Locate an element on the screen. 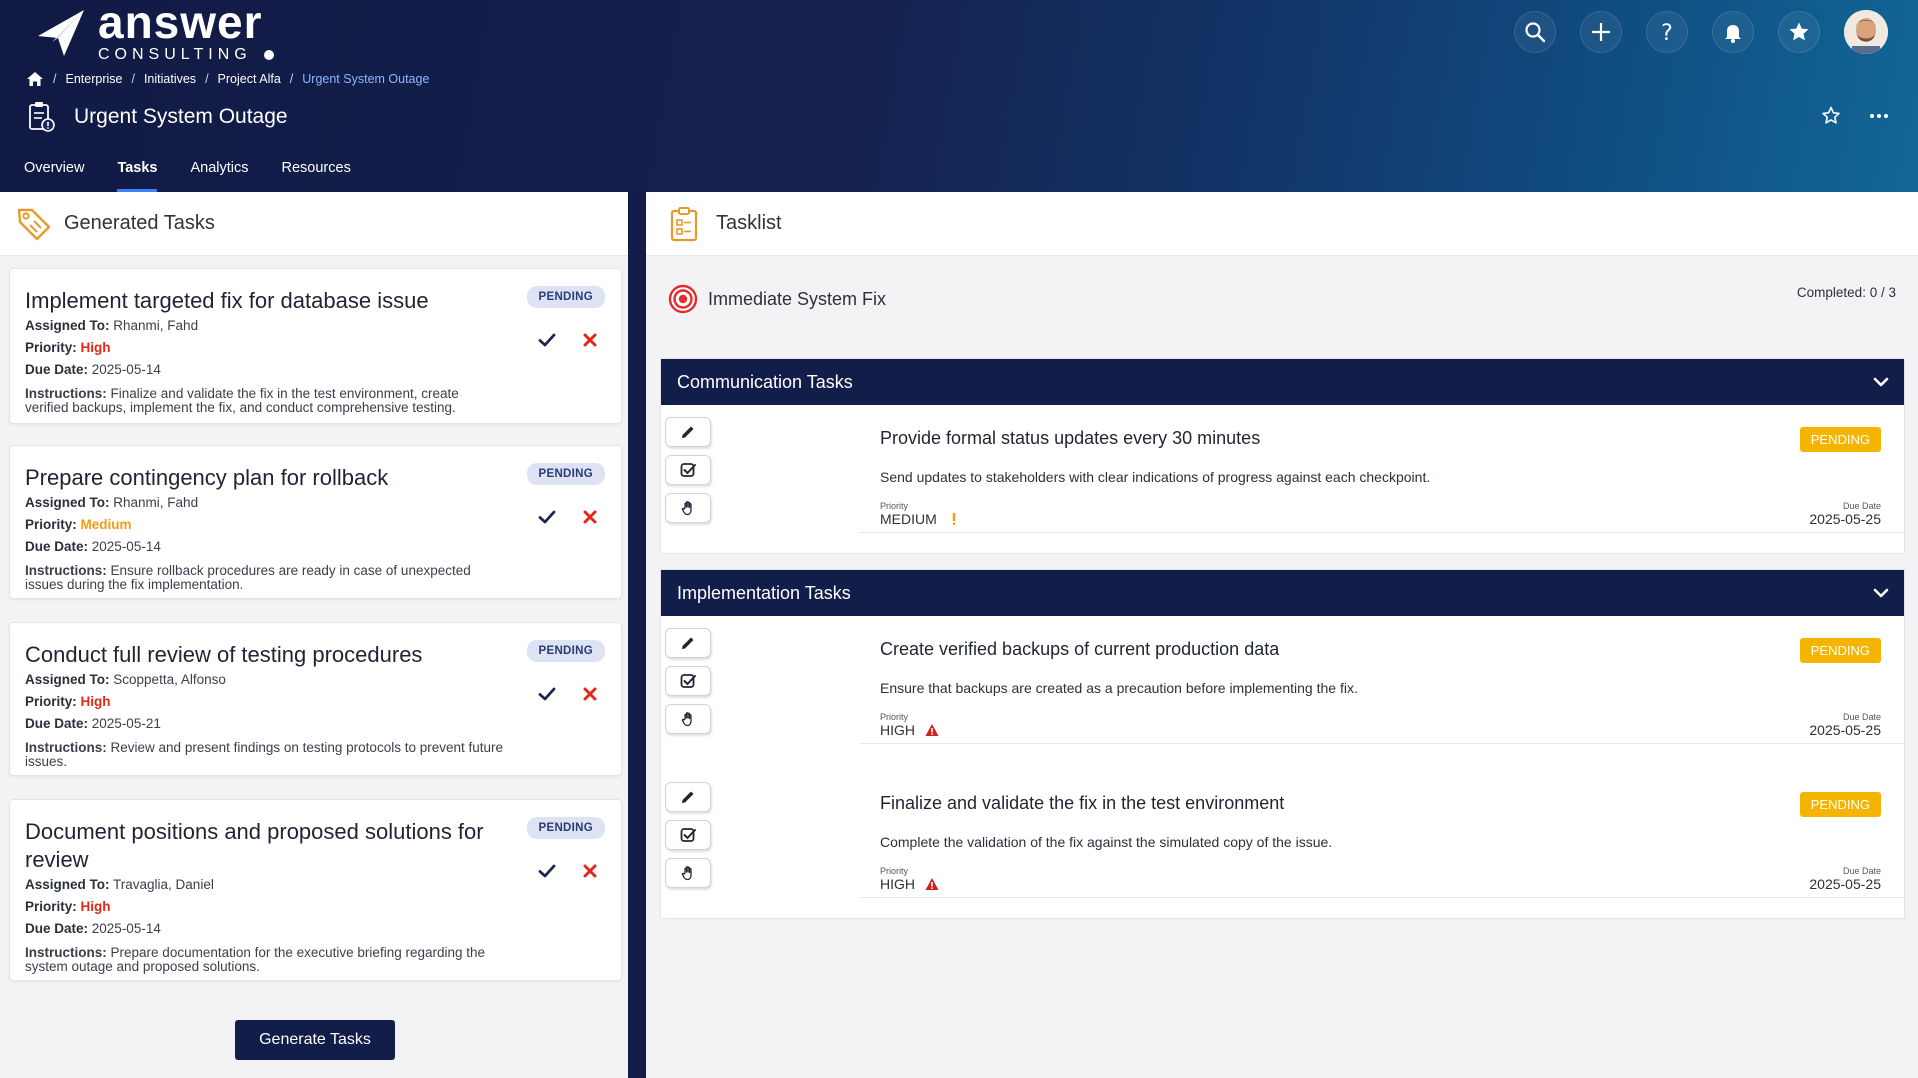 This screenshot has height=1078, width=1918. check-square-icon is located at coordinates (688, 835).